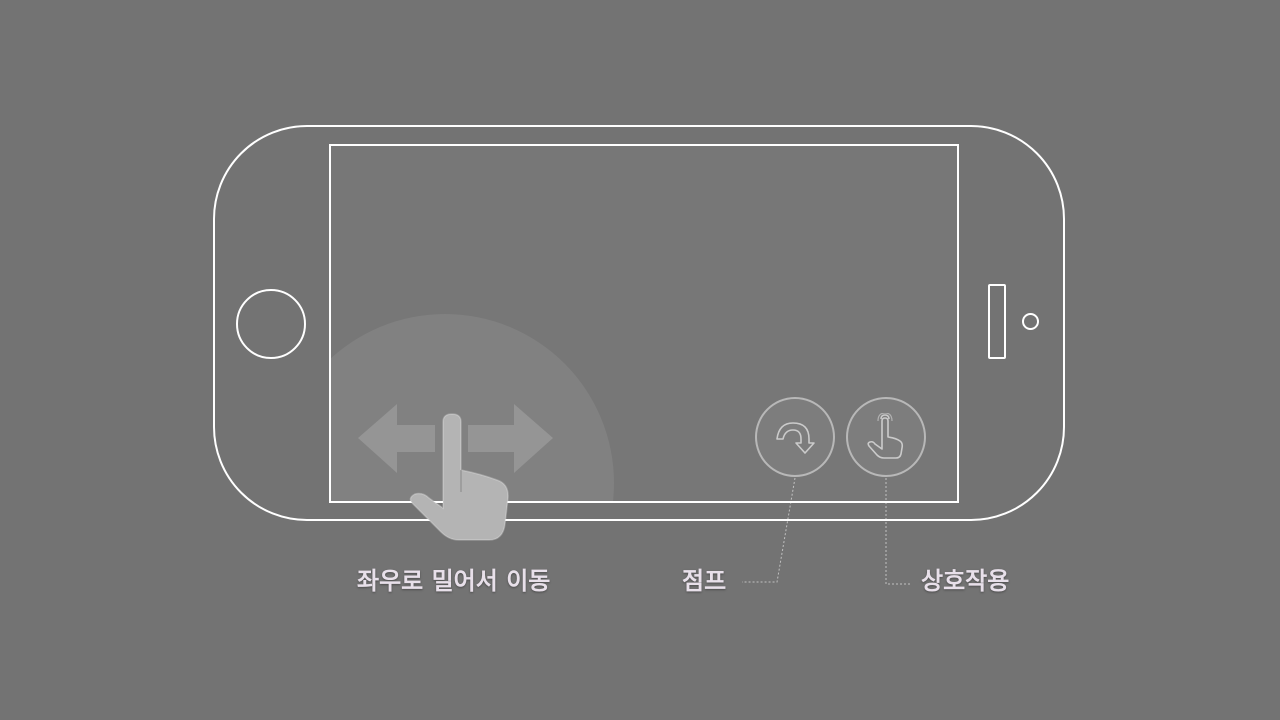 Image resolution: width=1280 pixels, height=720 pixels. I want to click on home-button, so click(271, 324).